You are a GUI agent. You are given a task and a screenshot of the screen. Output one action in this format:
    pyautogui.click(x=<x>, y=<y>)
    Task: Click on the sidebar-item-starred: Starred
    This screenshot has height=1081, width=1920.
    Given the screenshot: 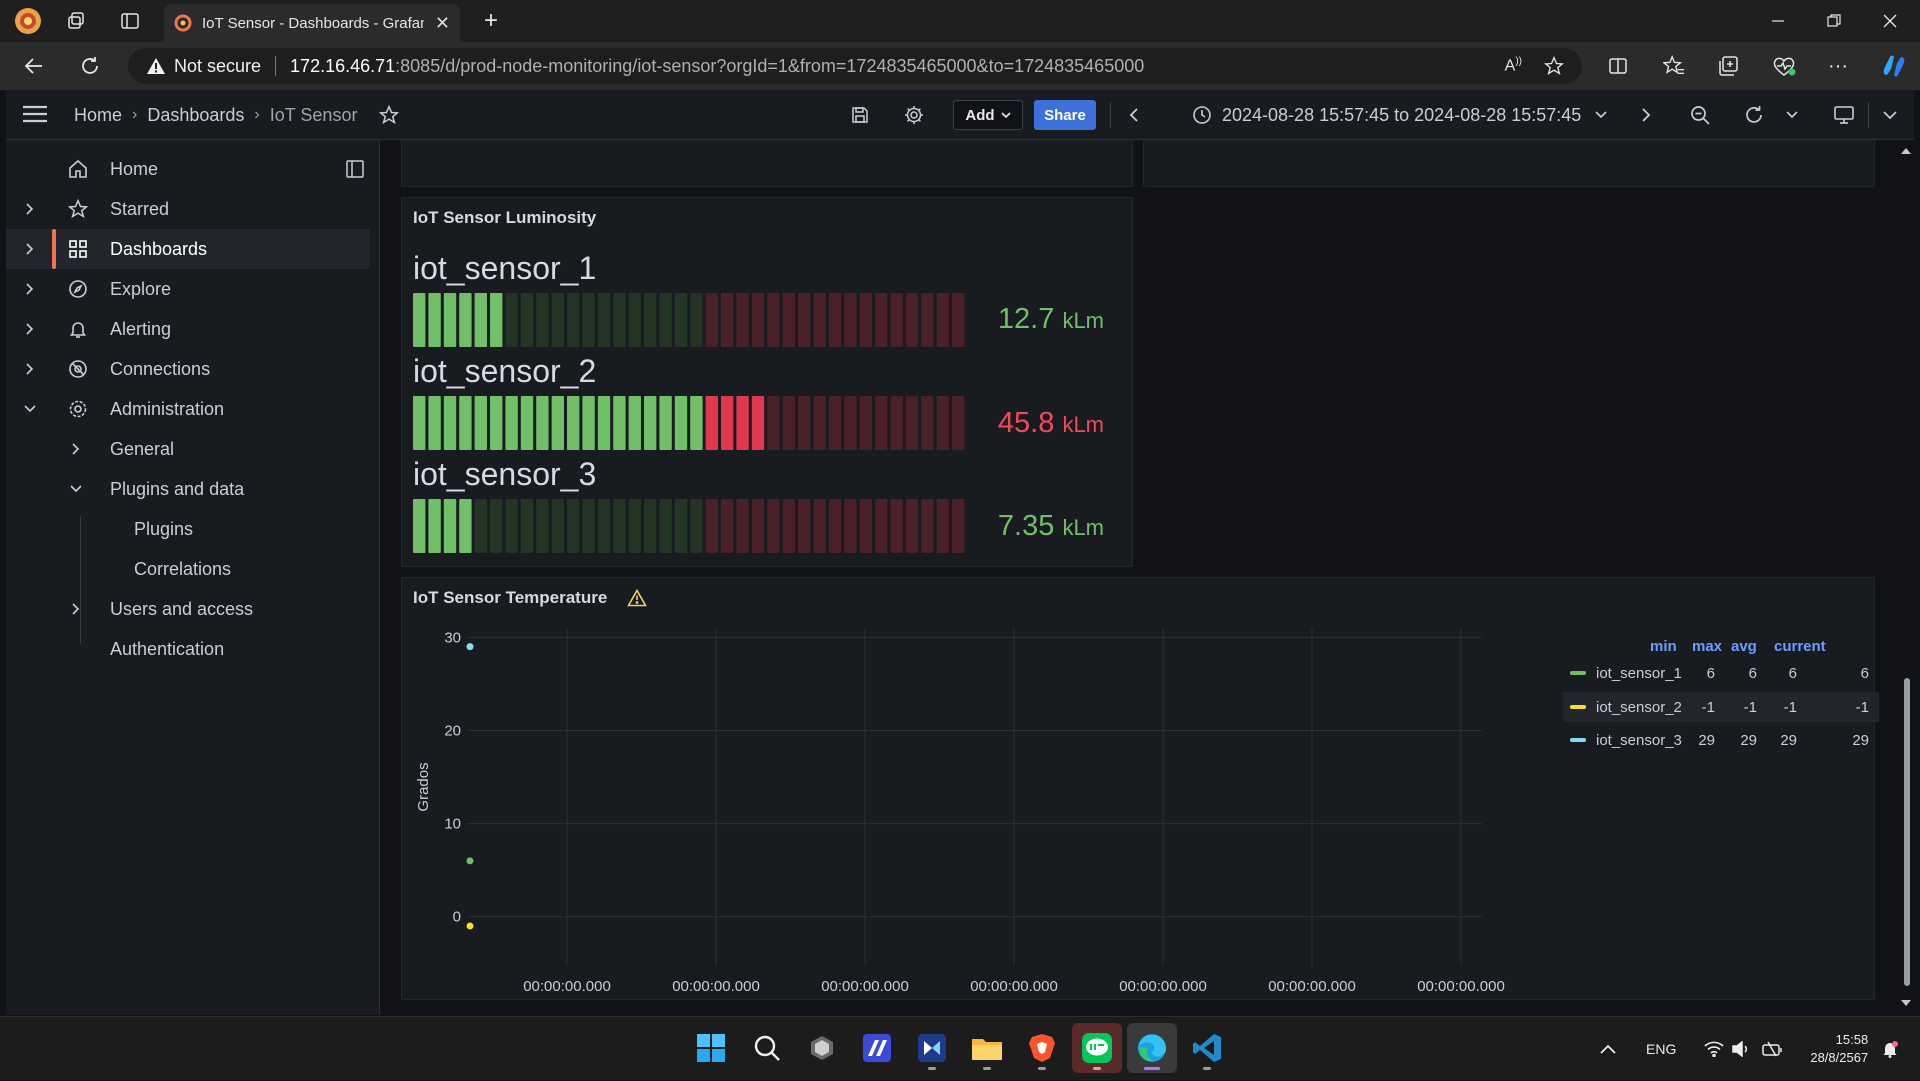 What is the action you would take?
    pyautogui.click(x=188, y=209)
    